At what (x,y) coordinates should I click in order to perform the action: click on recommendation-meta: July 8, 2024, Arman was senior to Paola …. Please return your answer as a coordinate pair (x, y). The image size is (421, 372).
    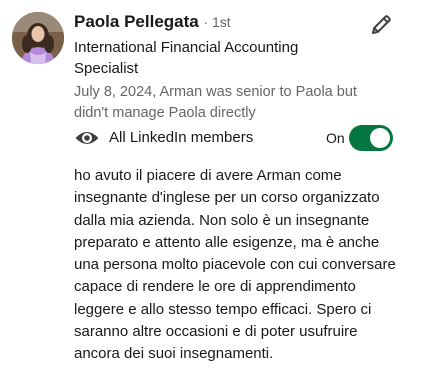
    Looking at the image, I should click on (215, 102).